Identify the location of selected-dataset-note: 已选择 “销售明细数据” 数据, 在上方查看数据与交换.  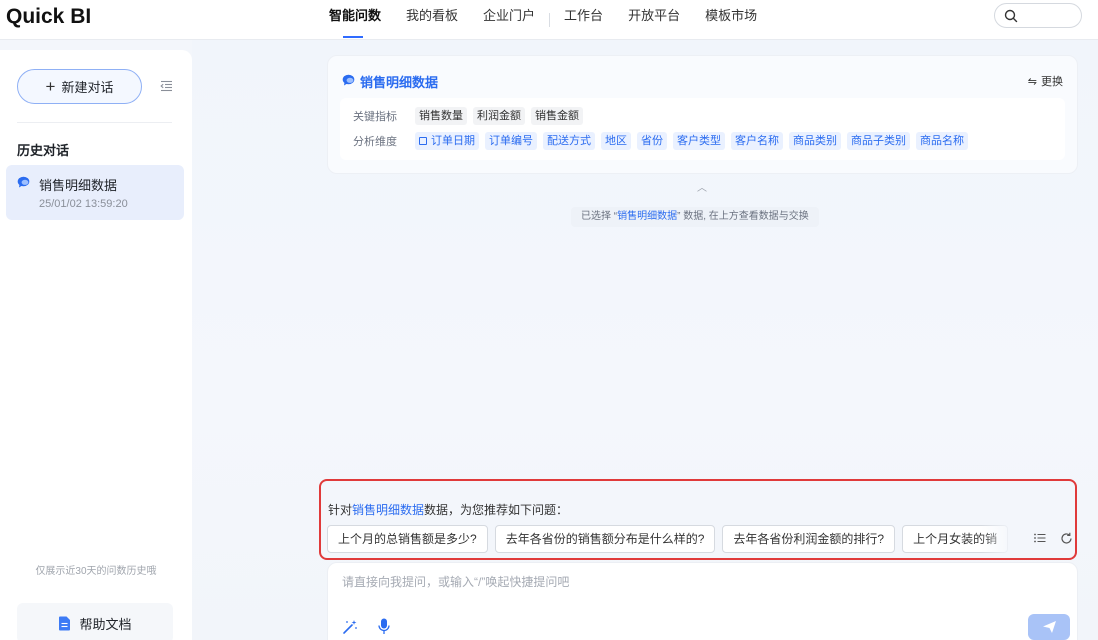
(695, 217).